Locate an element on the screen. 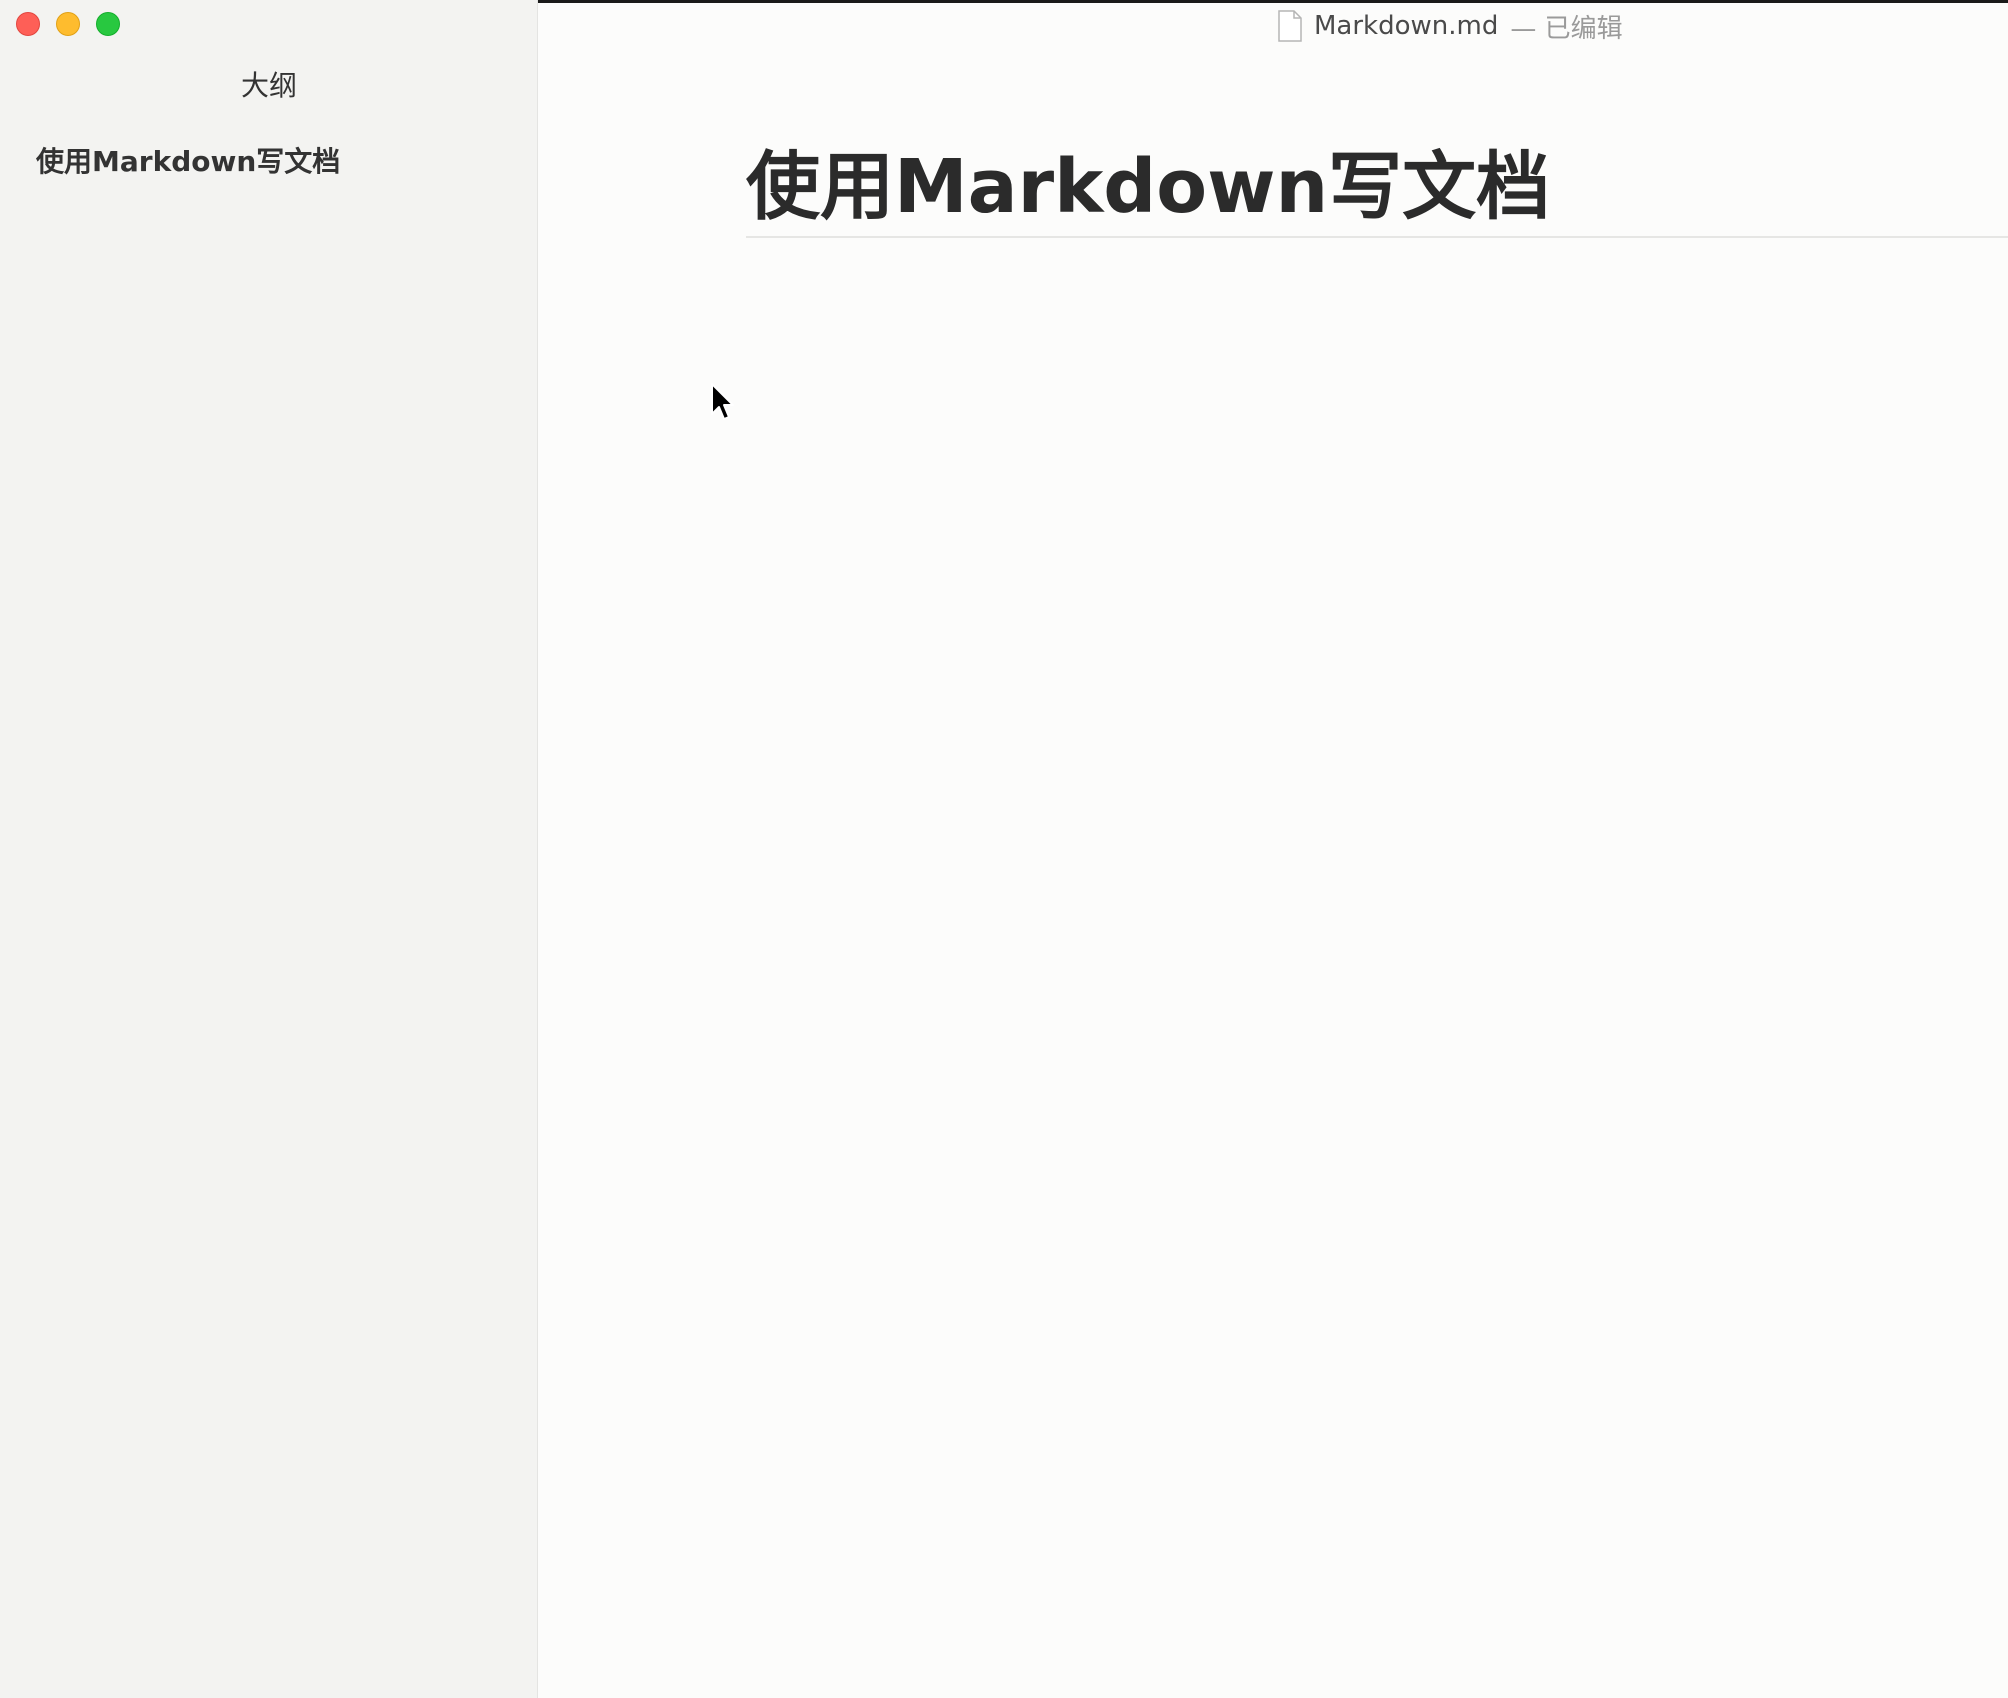 The height and width of the screenshot is (1698, 2008). mouse-pointer-icon is located at coordinates (723, 402).